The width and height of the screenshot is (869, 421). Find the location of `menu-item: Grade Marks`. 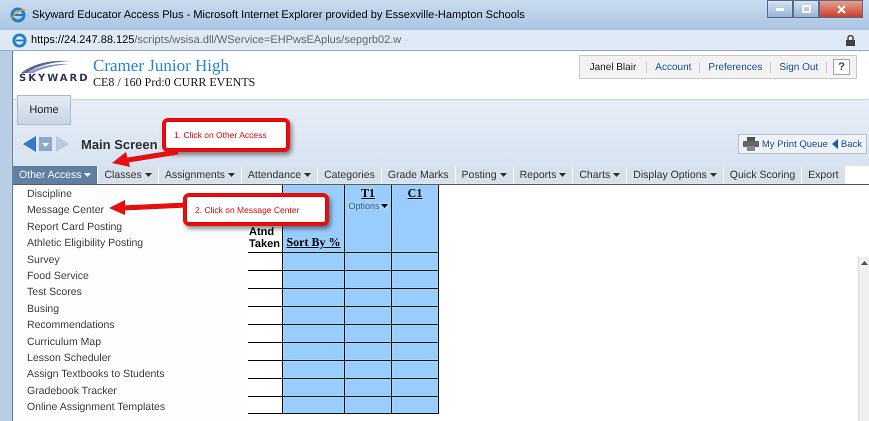

menu-item: Grade Marks is located at coordinates (419, 175).